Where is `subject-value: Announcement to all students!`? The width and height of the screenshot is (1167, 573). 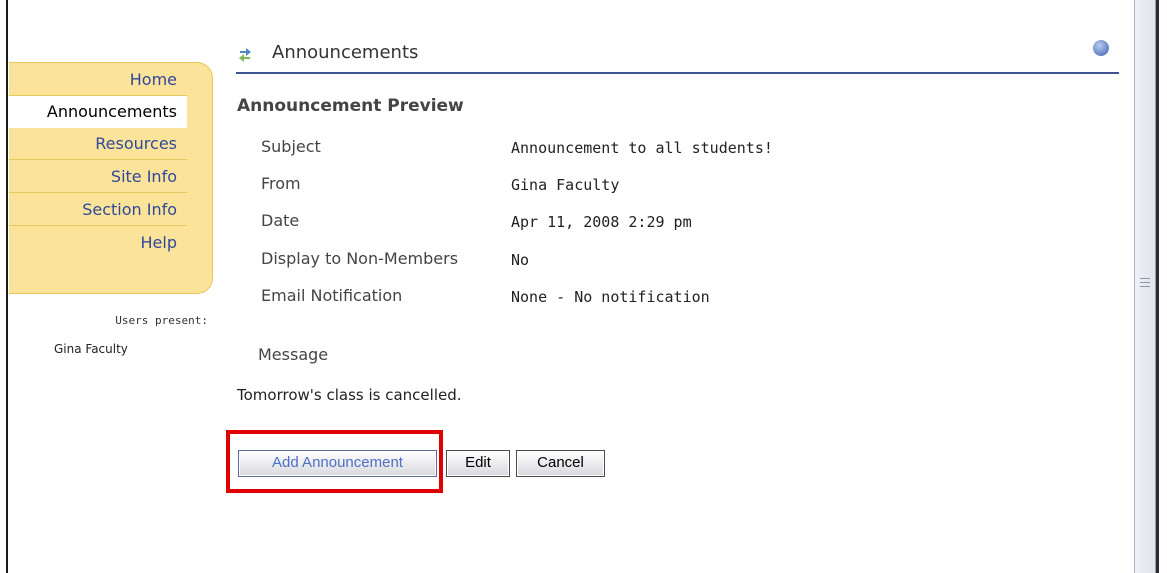
subject-value: Announcement to all students! is located at coordinates (642, 148).